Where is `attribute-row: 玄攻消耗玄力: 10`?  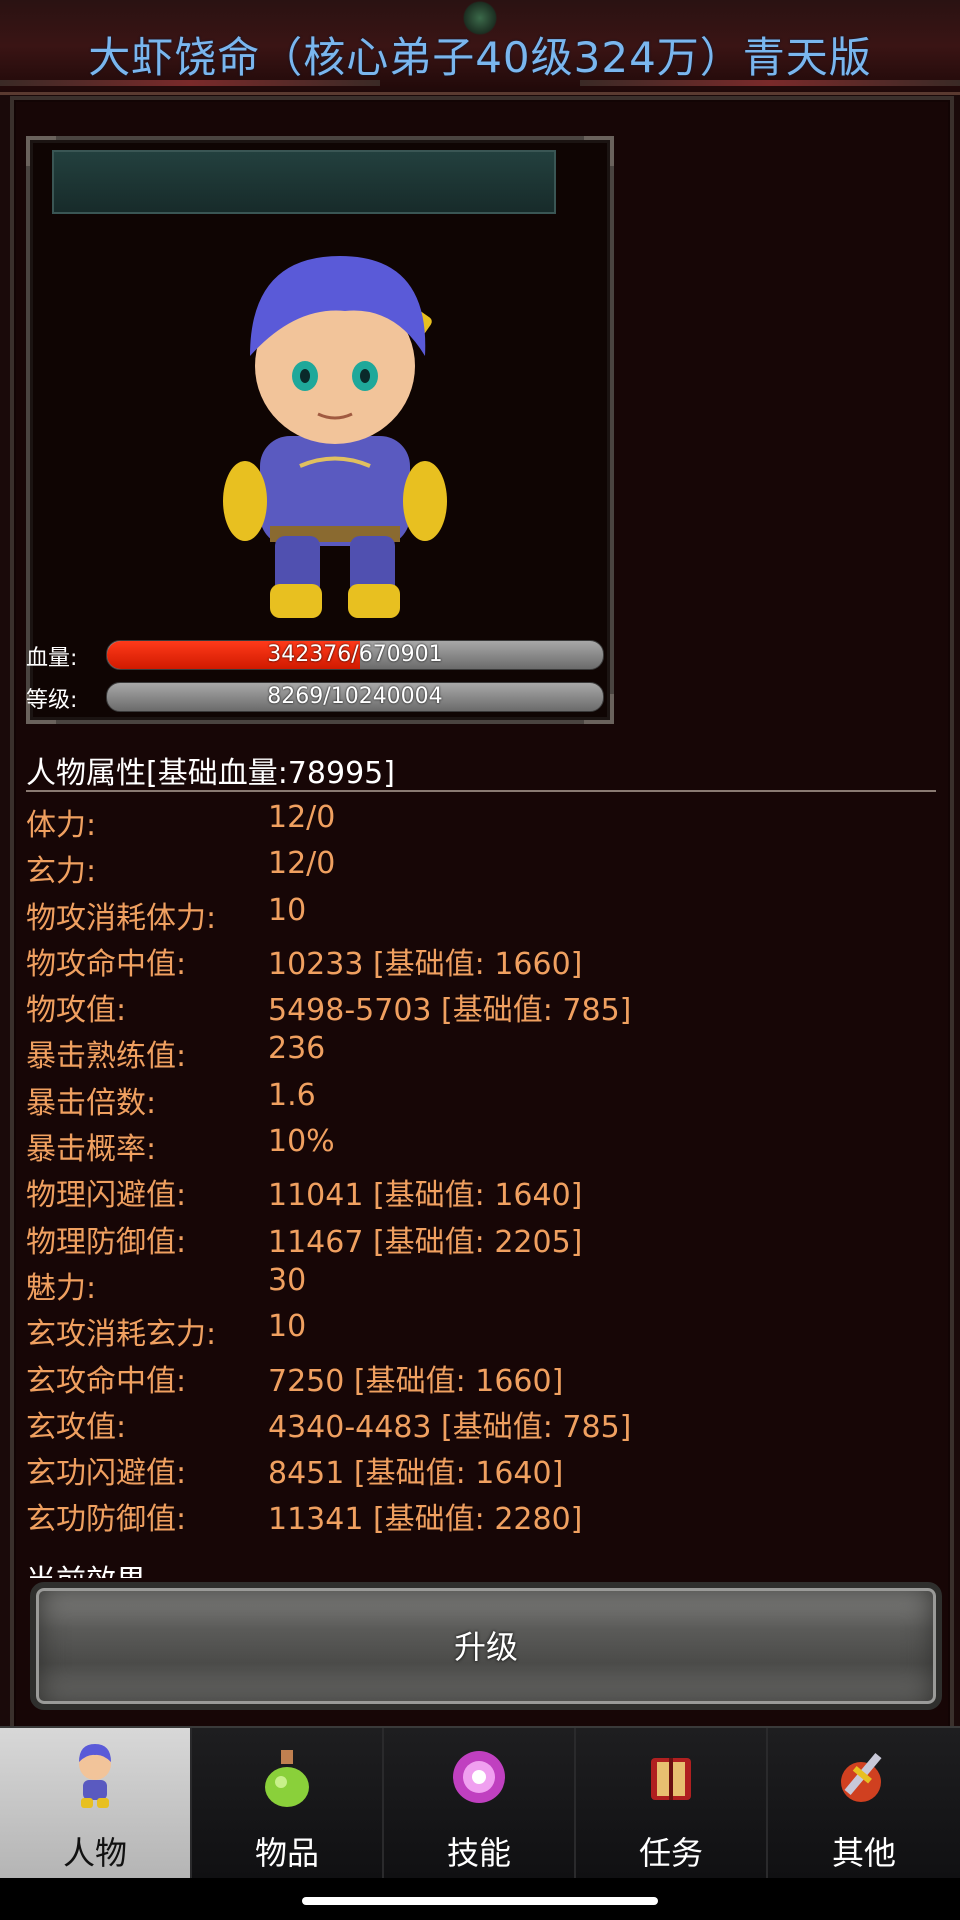 attribute-row: 玄攻消耗玄力: 10 is located at coordinates (481, 1327).